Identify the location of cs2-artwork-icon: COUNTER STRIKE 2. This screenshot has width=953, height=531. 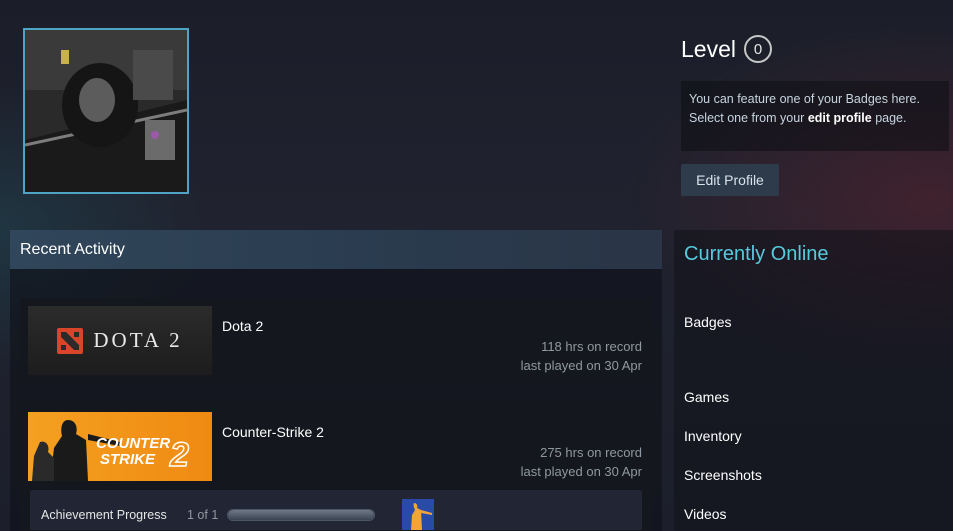
(111, 450).